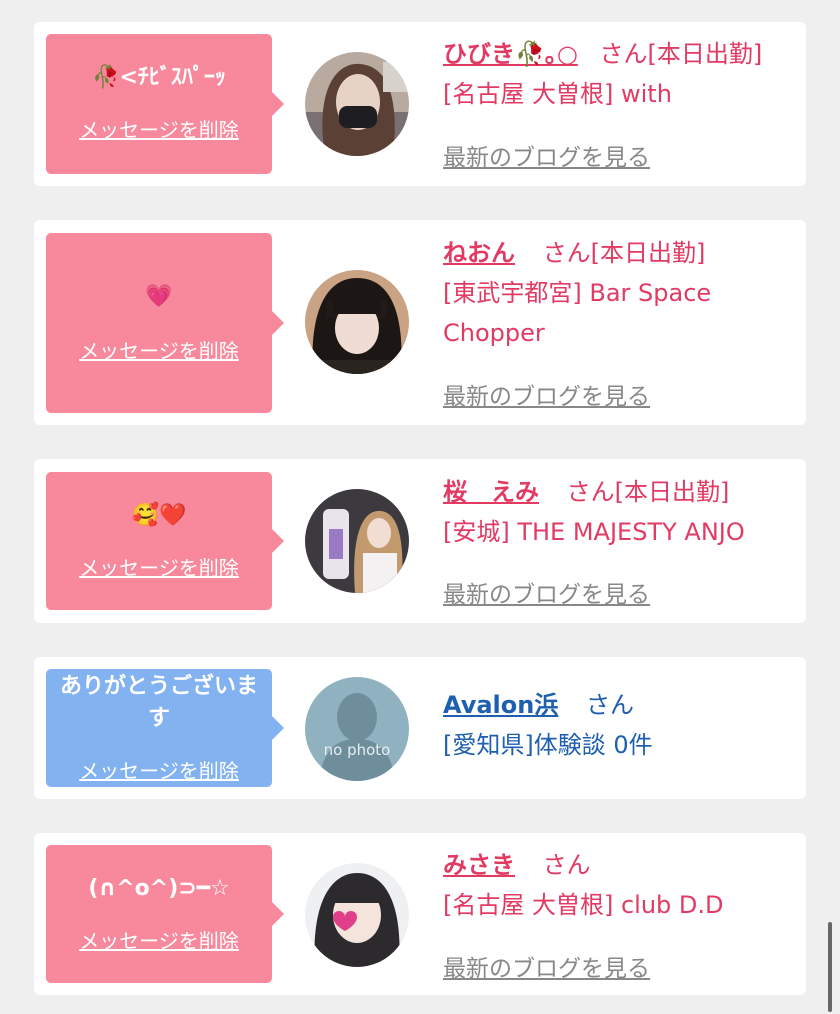 The width and height of the screenshot is (840, 1014). I want to click on message-text: (∩^o^)⊃━☆, so click(159, 888).